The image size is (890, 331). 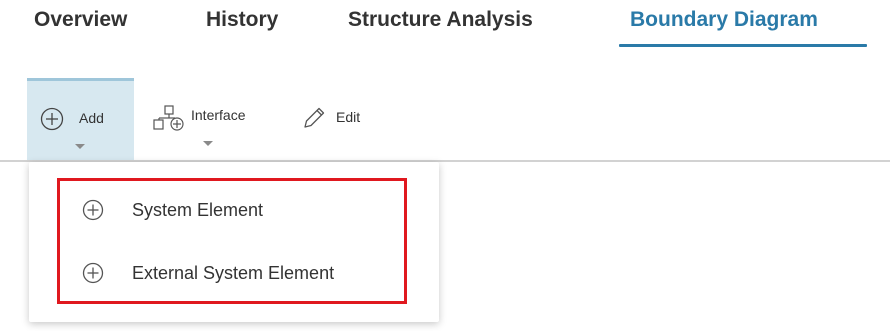 What do you see at coordinates (168, 118) in the screenshot?
I see `interface-icon` at bounding box center [168, 118].